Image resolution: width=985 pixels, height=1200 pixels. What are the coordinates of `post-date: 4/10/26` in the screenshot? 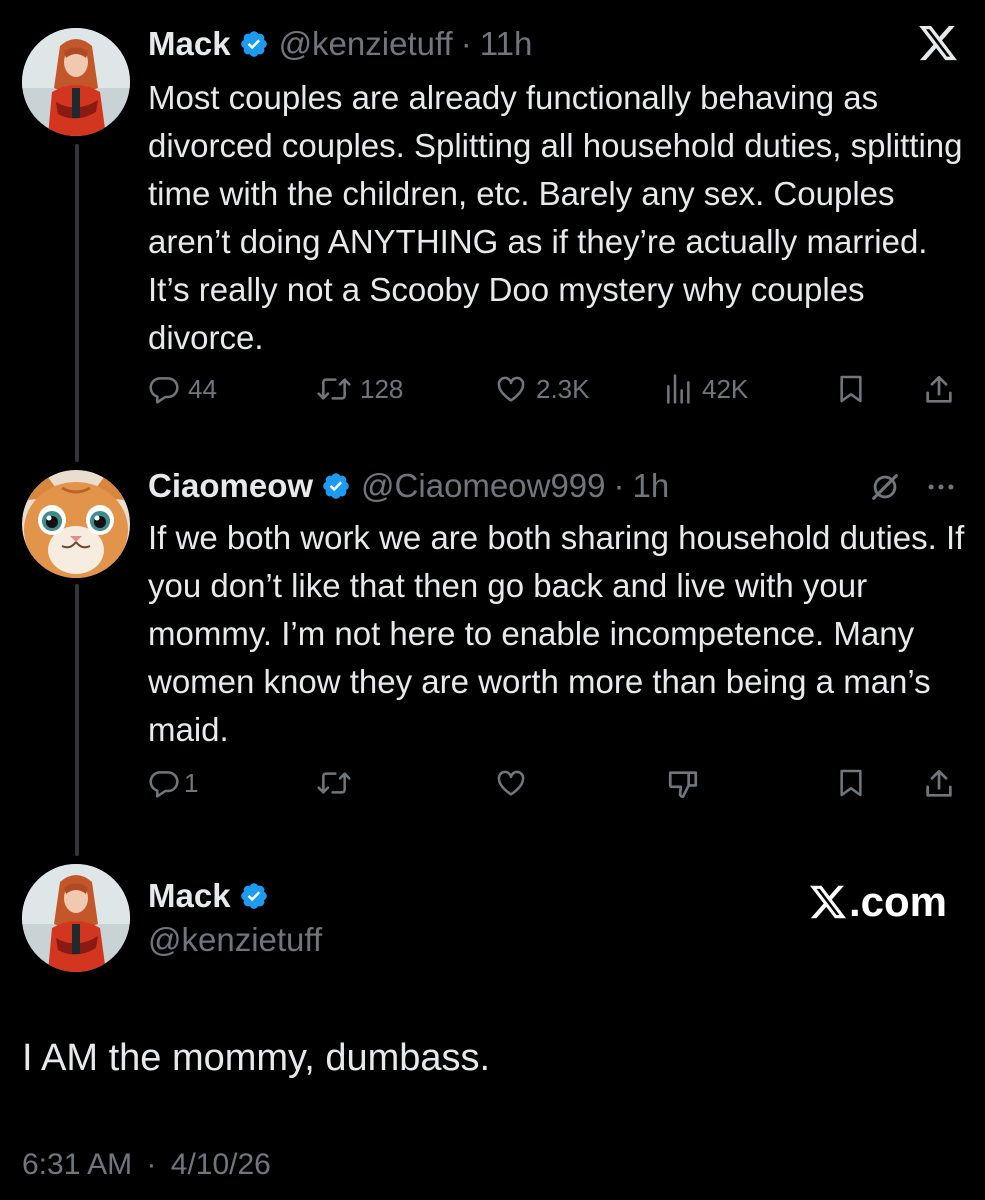 It's located at (221, 1164).